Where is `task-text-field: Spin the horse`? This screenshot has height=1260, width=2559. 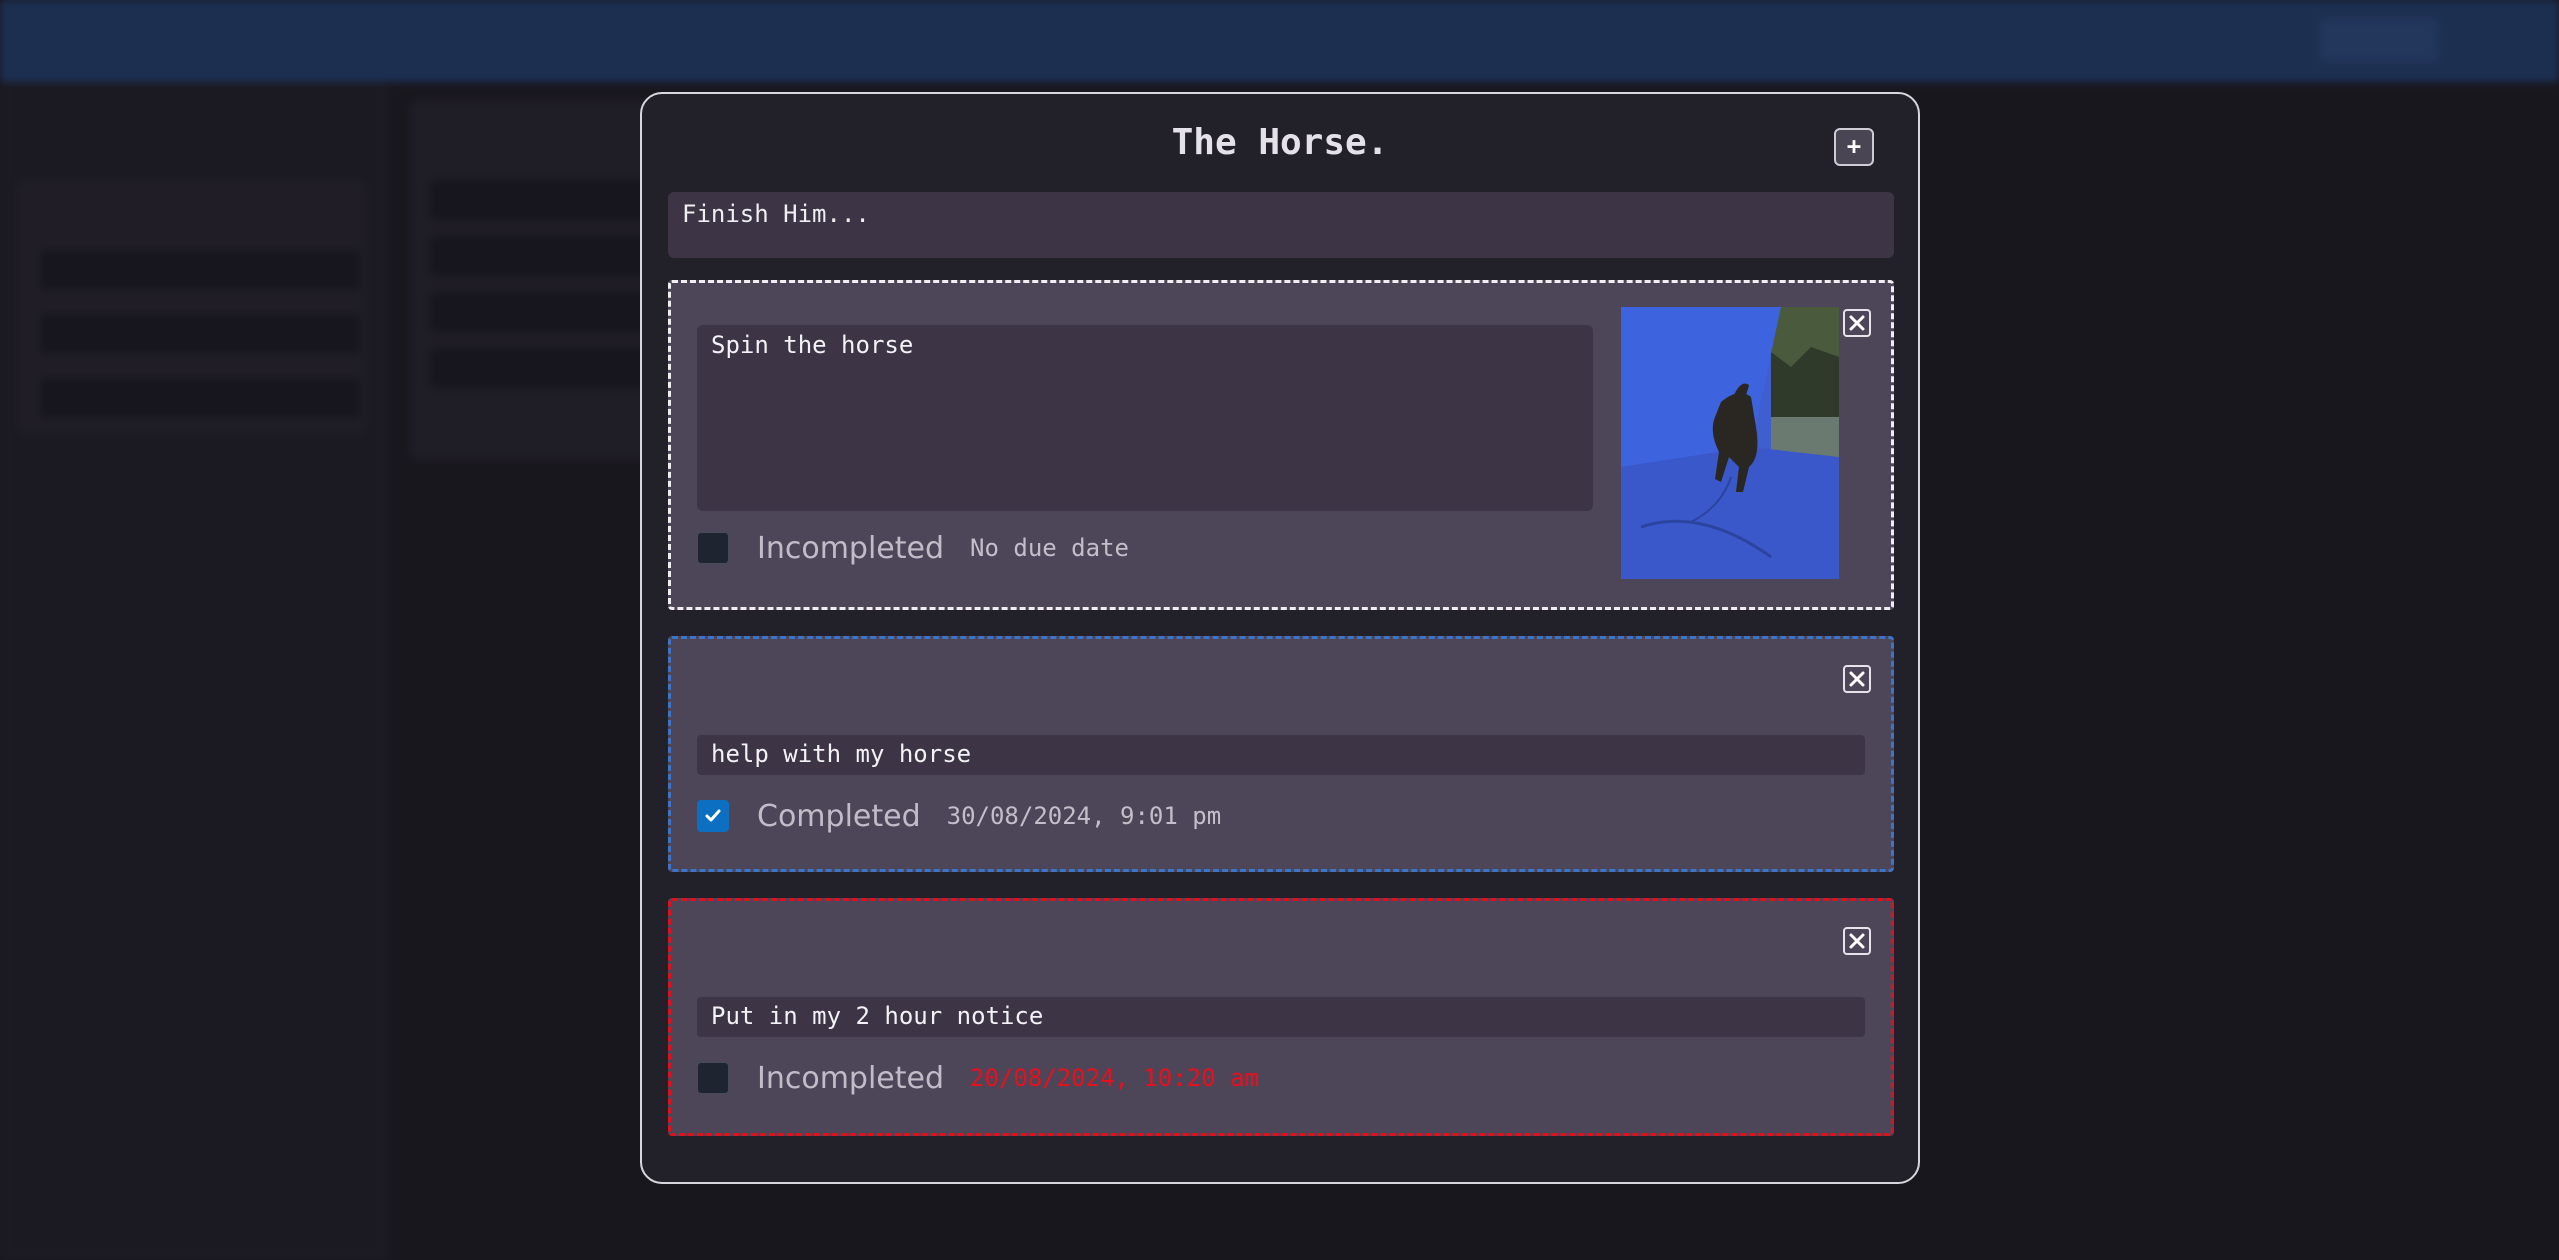 task-text-field: Spin the horse is located at coordinates (1145, 418).